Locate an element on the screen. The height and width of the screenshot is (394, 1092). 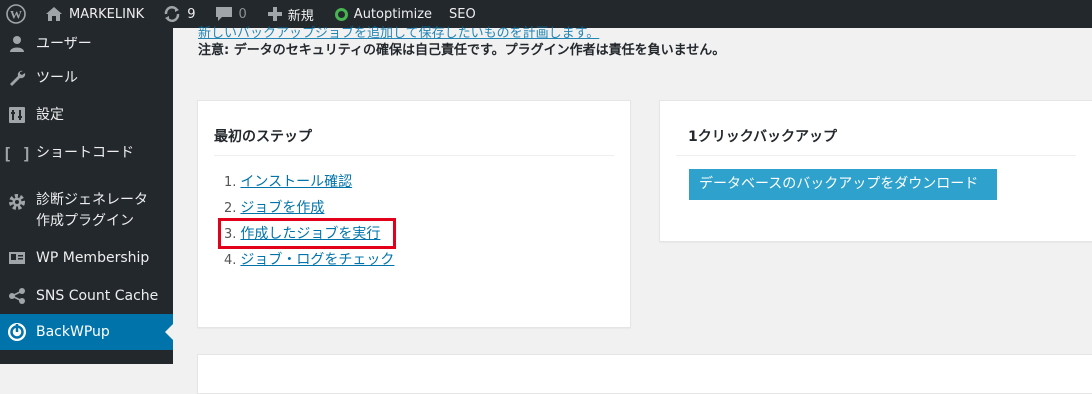
one-click-backup-panel: 1クリックバックアップ データベースのバックアップをダウンロード is located at coordinates (875, 171).